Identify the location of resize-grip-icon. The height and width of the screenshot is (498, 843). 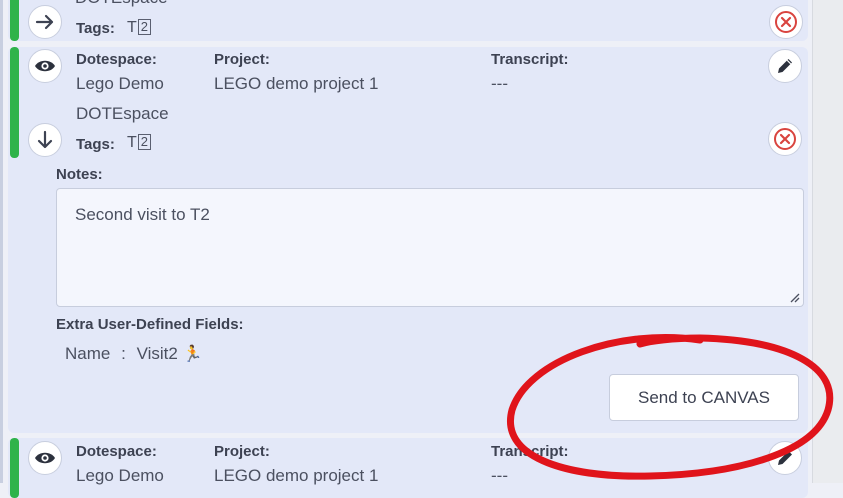
(794, 297).